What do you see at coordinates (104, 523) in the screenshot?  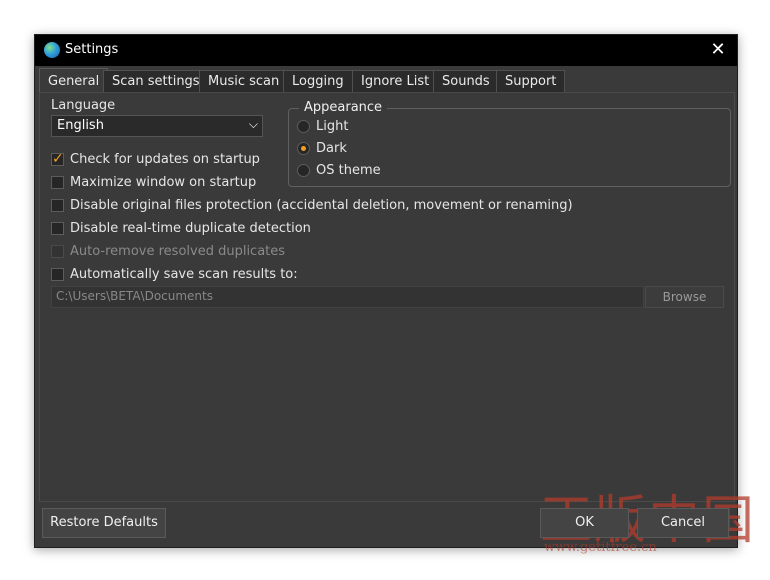 I see `restore-defaults-button: Restore Defaults` at bounding box center [104, 523].